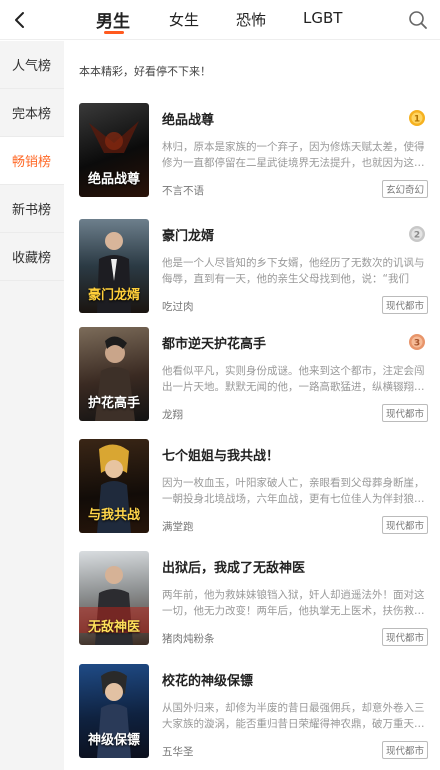 The height and width of the screenshot is (770, 440). What do you see at coordinates (113, 19) in the screenshot?
I see `tab-male: 男生` at bounding box center [113, 19].